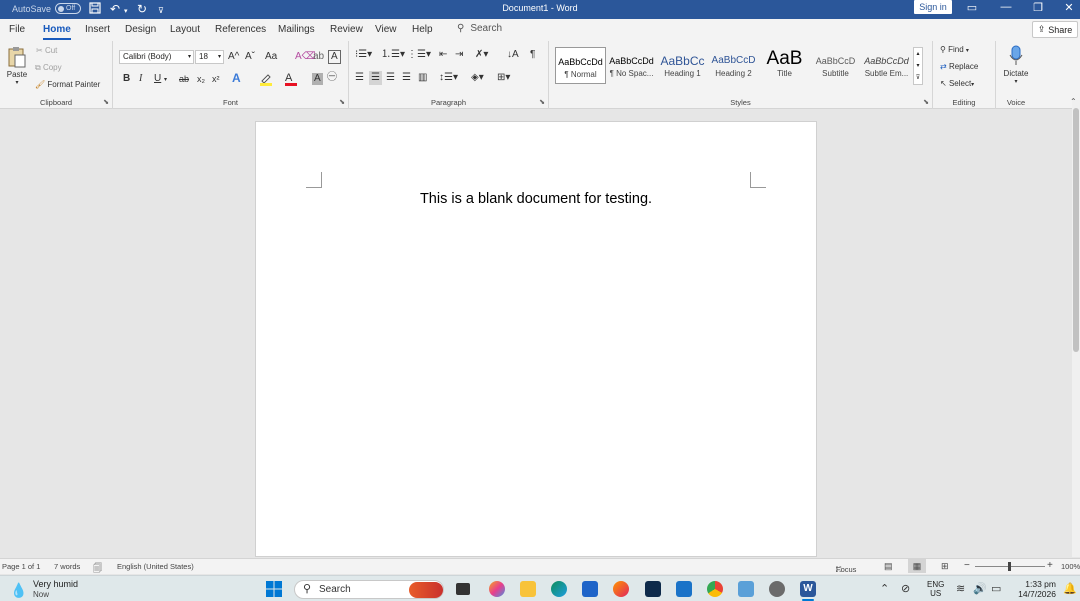 This screenshot has width=1080, height=601. I want to click on style-subtitle: AaBbCcD Subtitle, so click(835, 65).